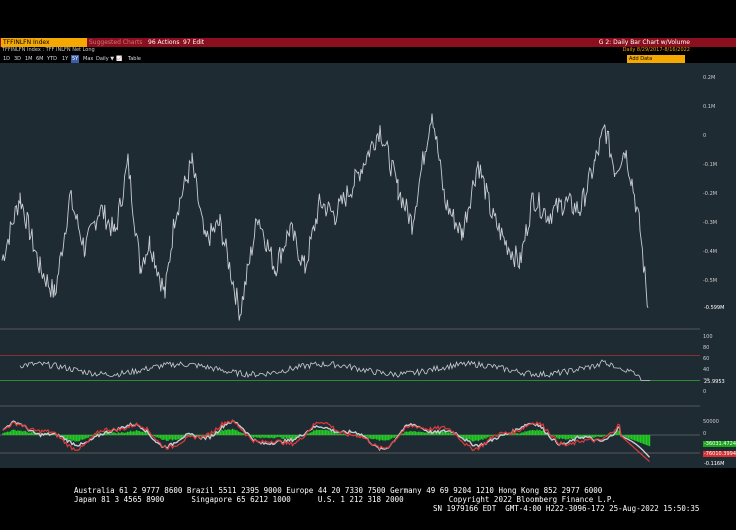  What do you see at coordinates (719, 444) in the screenshot?
I see `macd-value-badge-1: -36031.4724` at bounding box center [719, 444].